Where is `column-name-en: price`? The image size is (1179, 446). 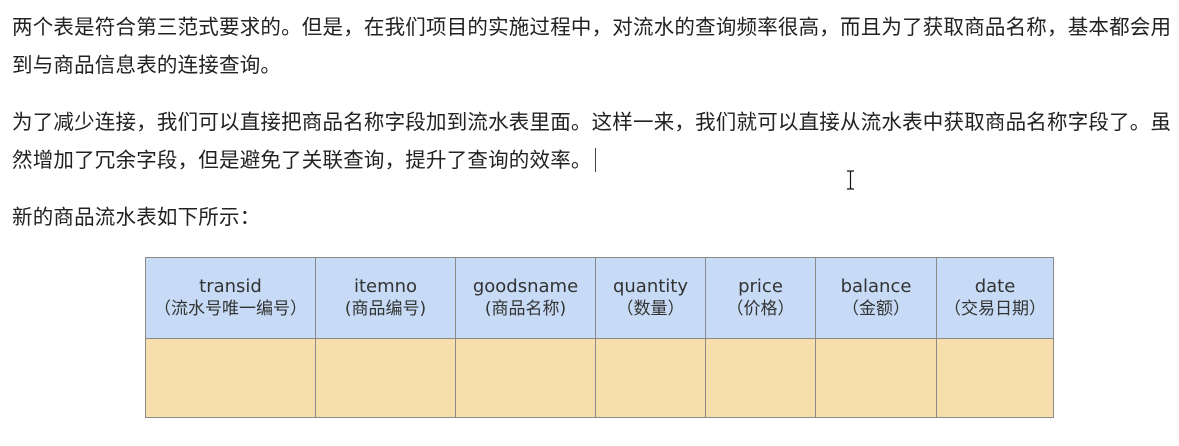 column-name-en: price is located at coordinates (760, 286).